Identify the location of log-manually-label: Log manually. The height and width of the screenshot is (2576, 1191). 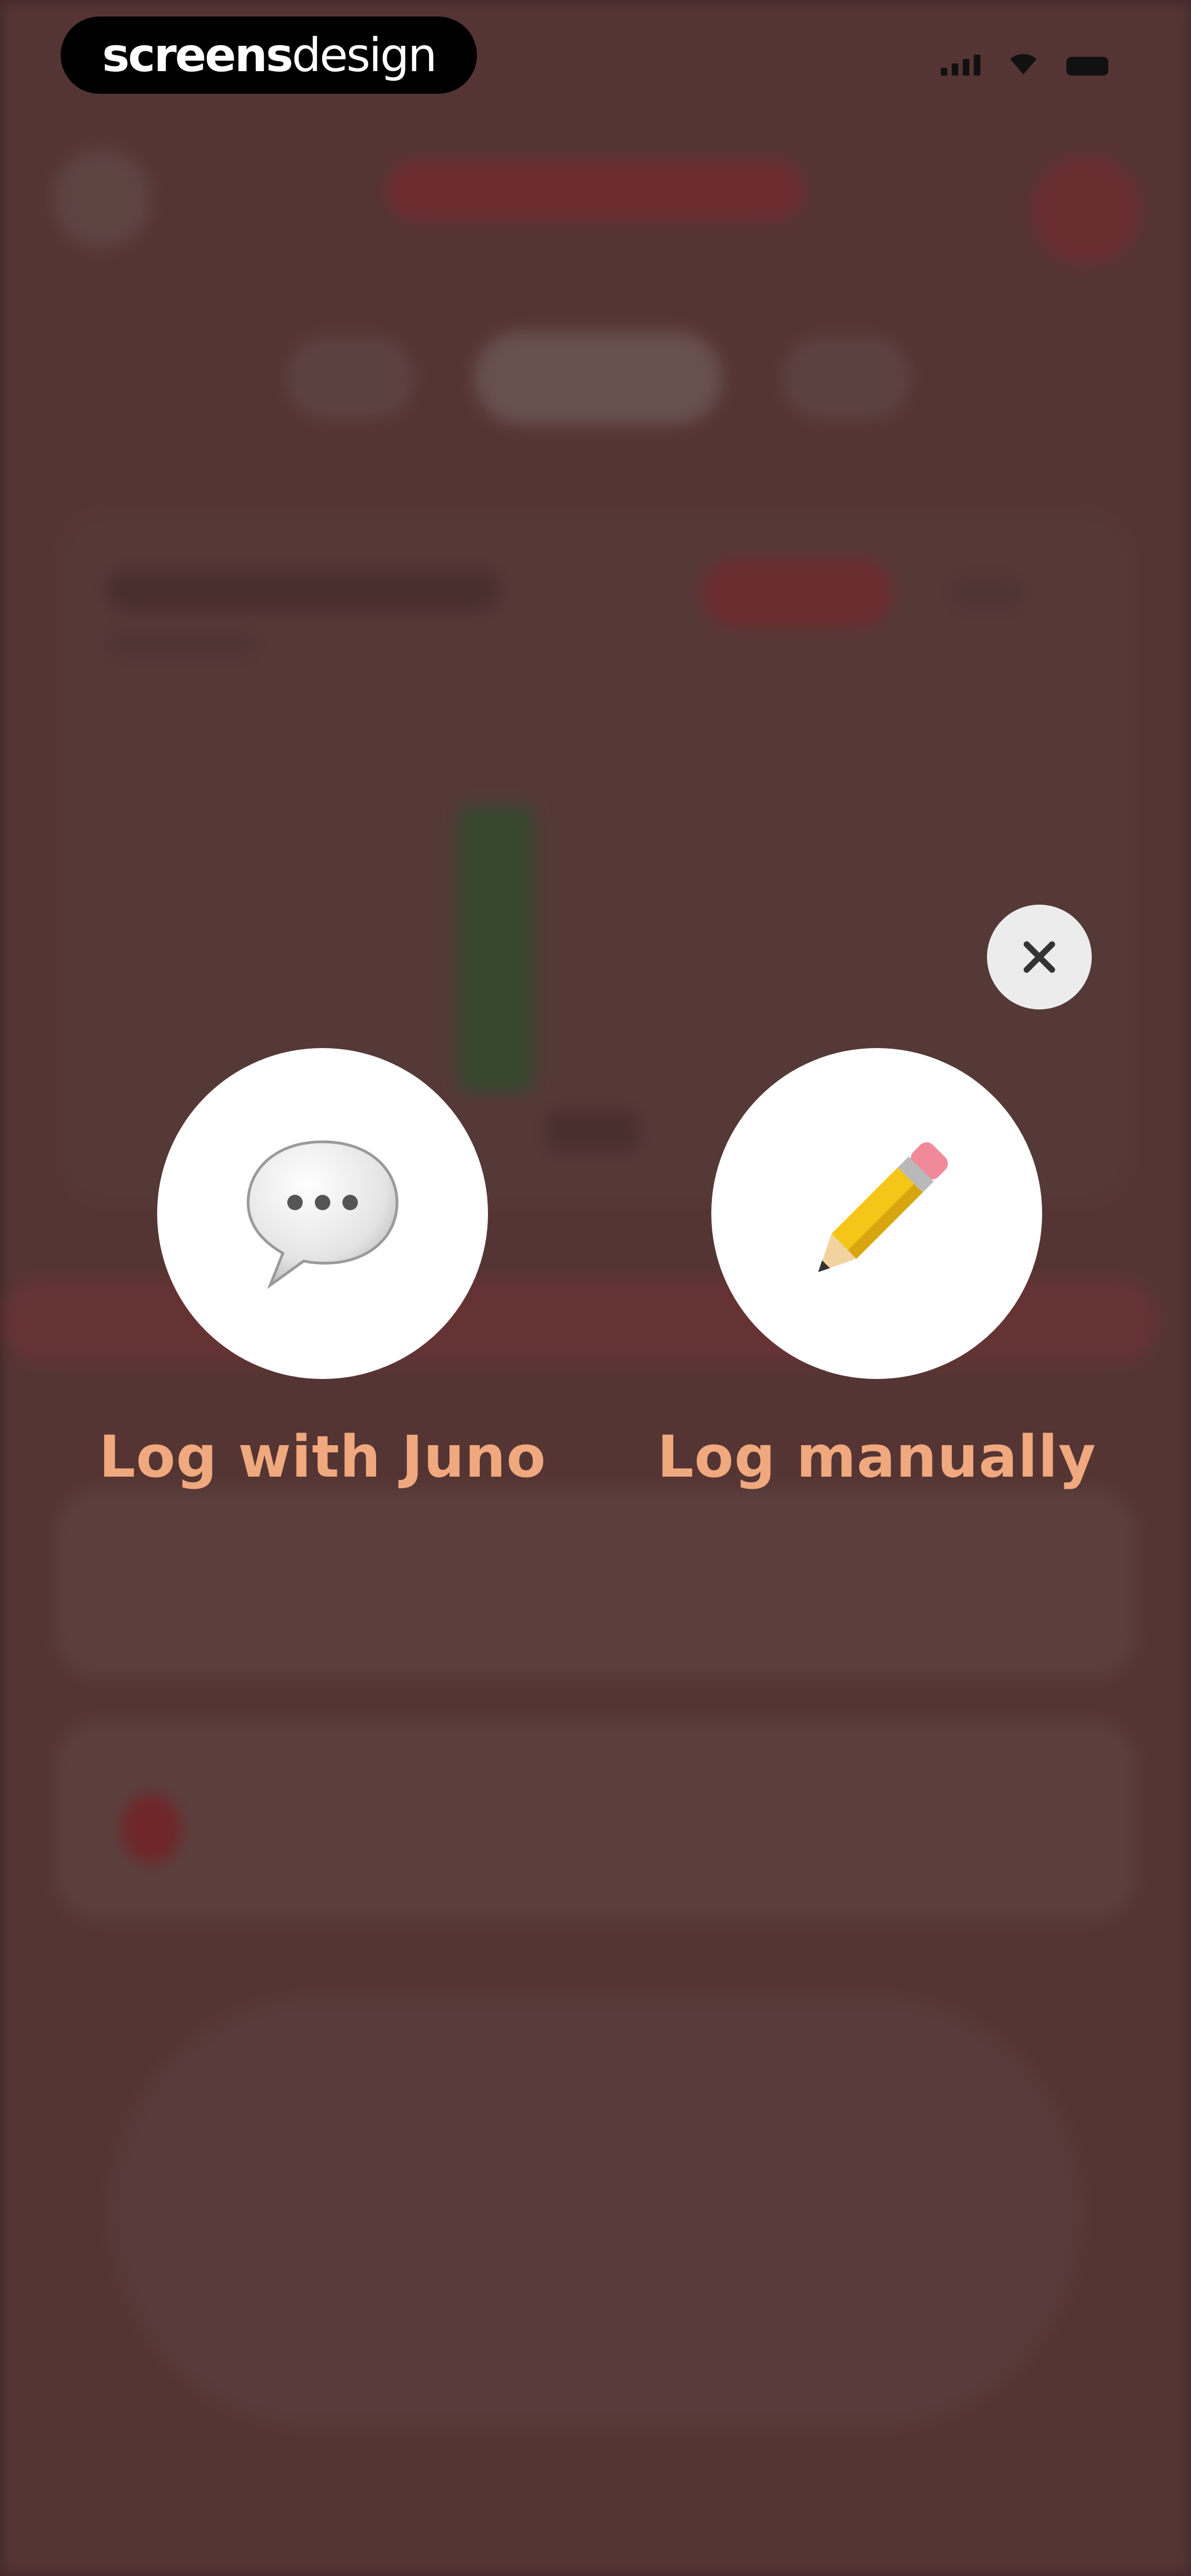
(877, 1456).